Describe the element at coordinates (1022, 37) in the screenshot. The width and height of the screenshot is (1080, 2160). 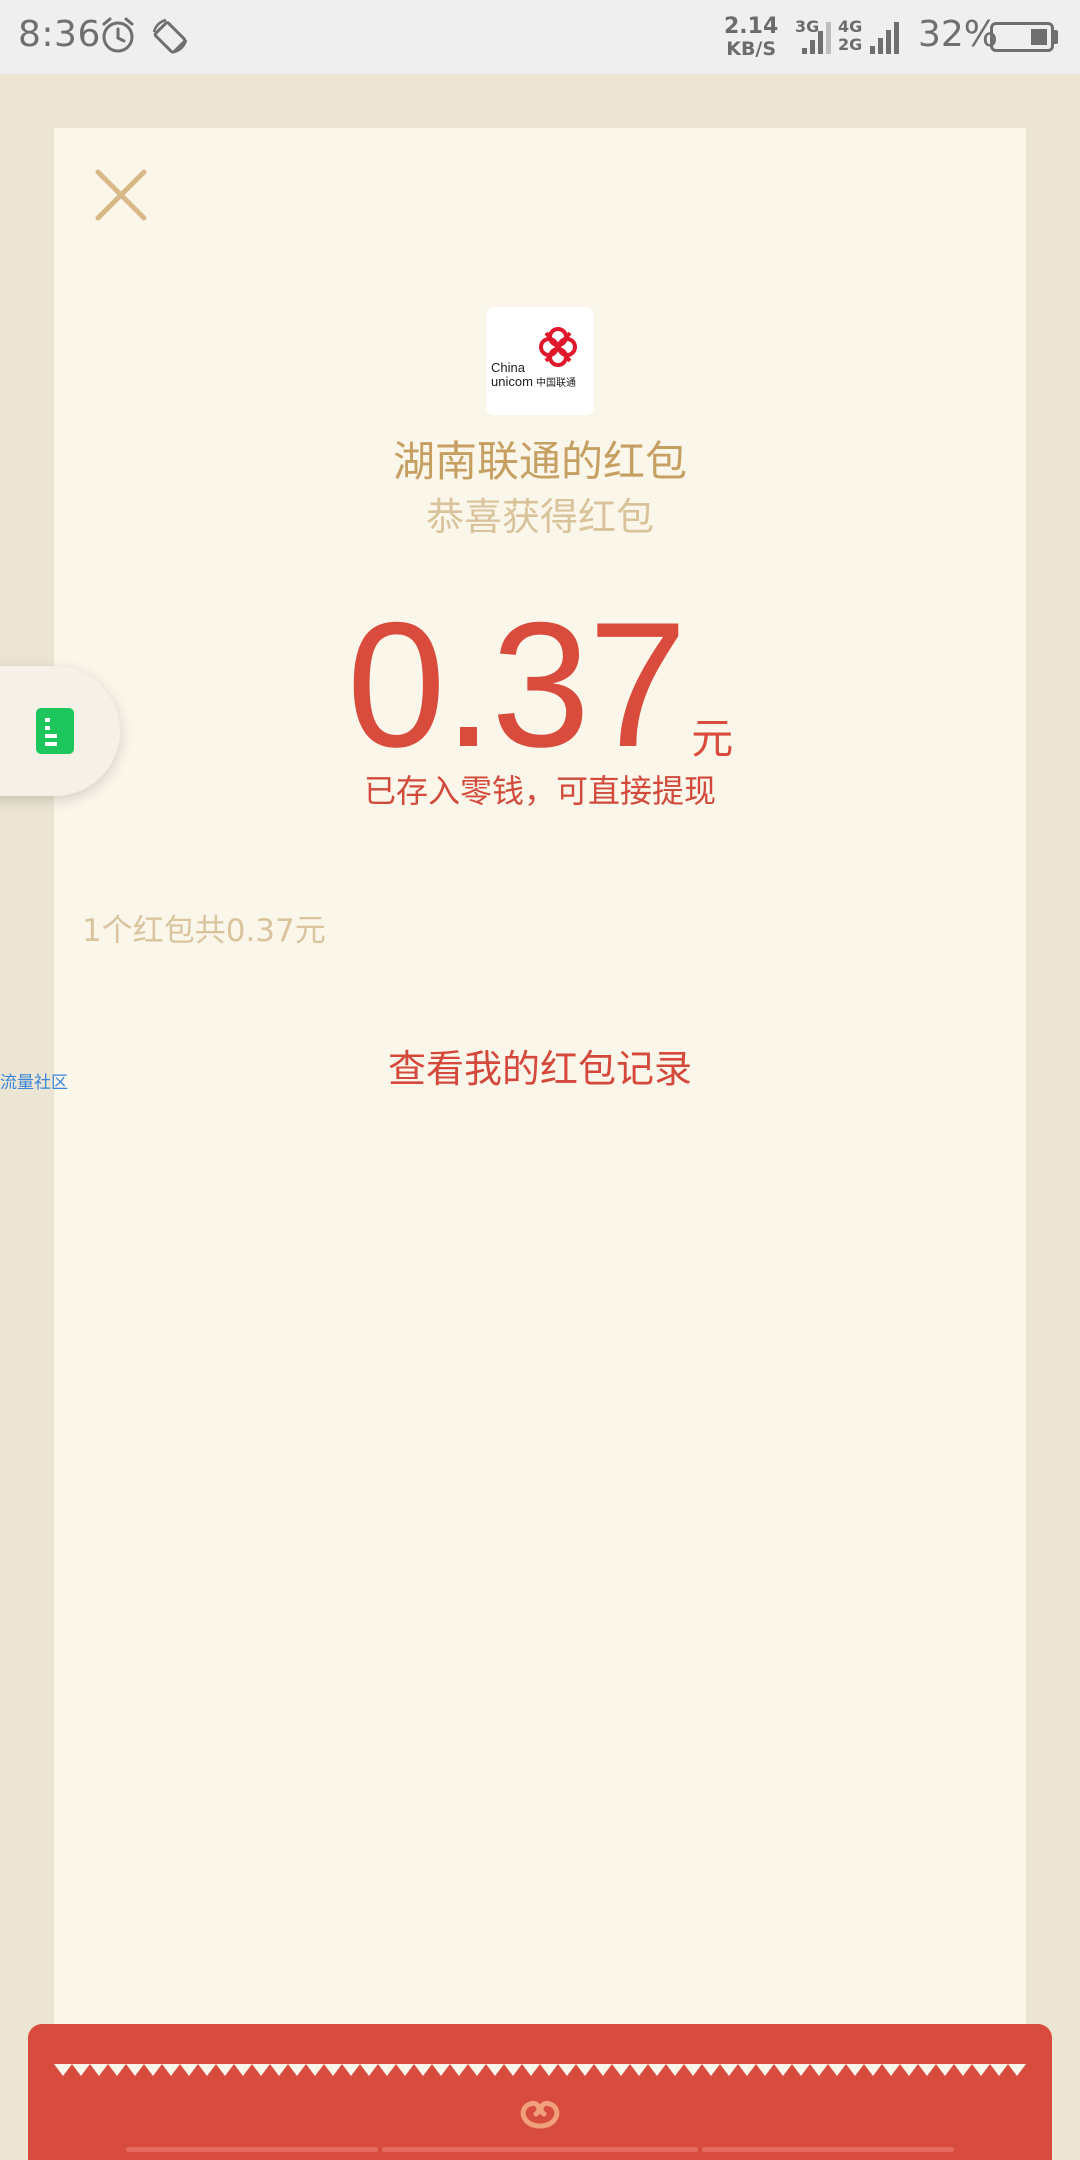
I see `battery-icon` at that location.